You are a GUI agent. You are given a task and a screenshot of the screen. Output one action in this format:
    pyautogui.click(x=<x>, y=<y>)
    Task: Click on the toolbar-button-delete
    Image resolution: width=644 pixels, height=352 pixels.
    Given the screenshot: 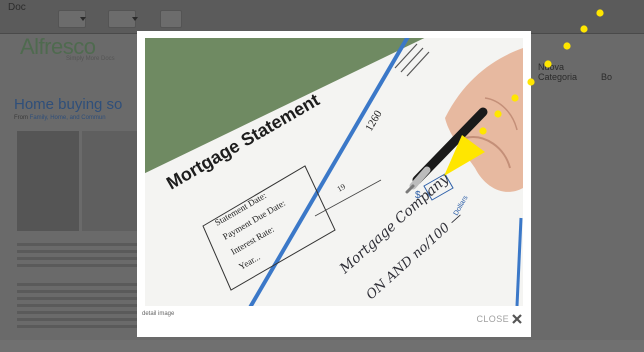 What is the action you would take?
    pyautogui.click(x=171, y=19)
    